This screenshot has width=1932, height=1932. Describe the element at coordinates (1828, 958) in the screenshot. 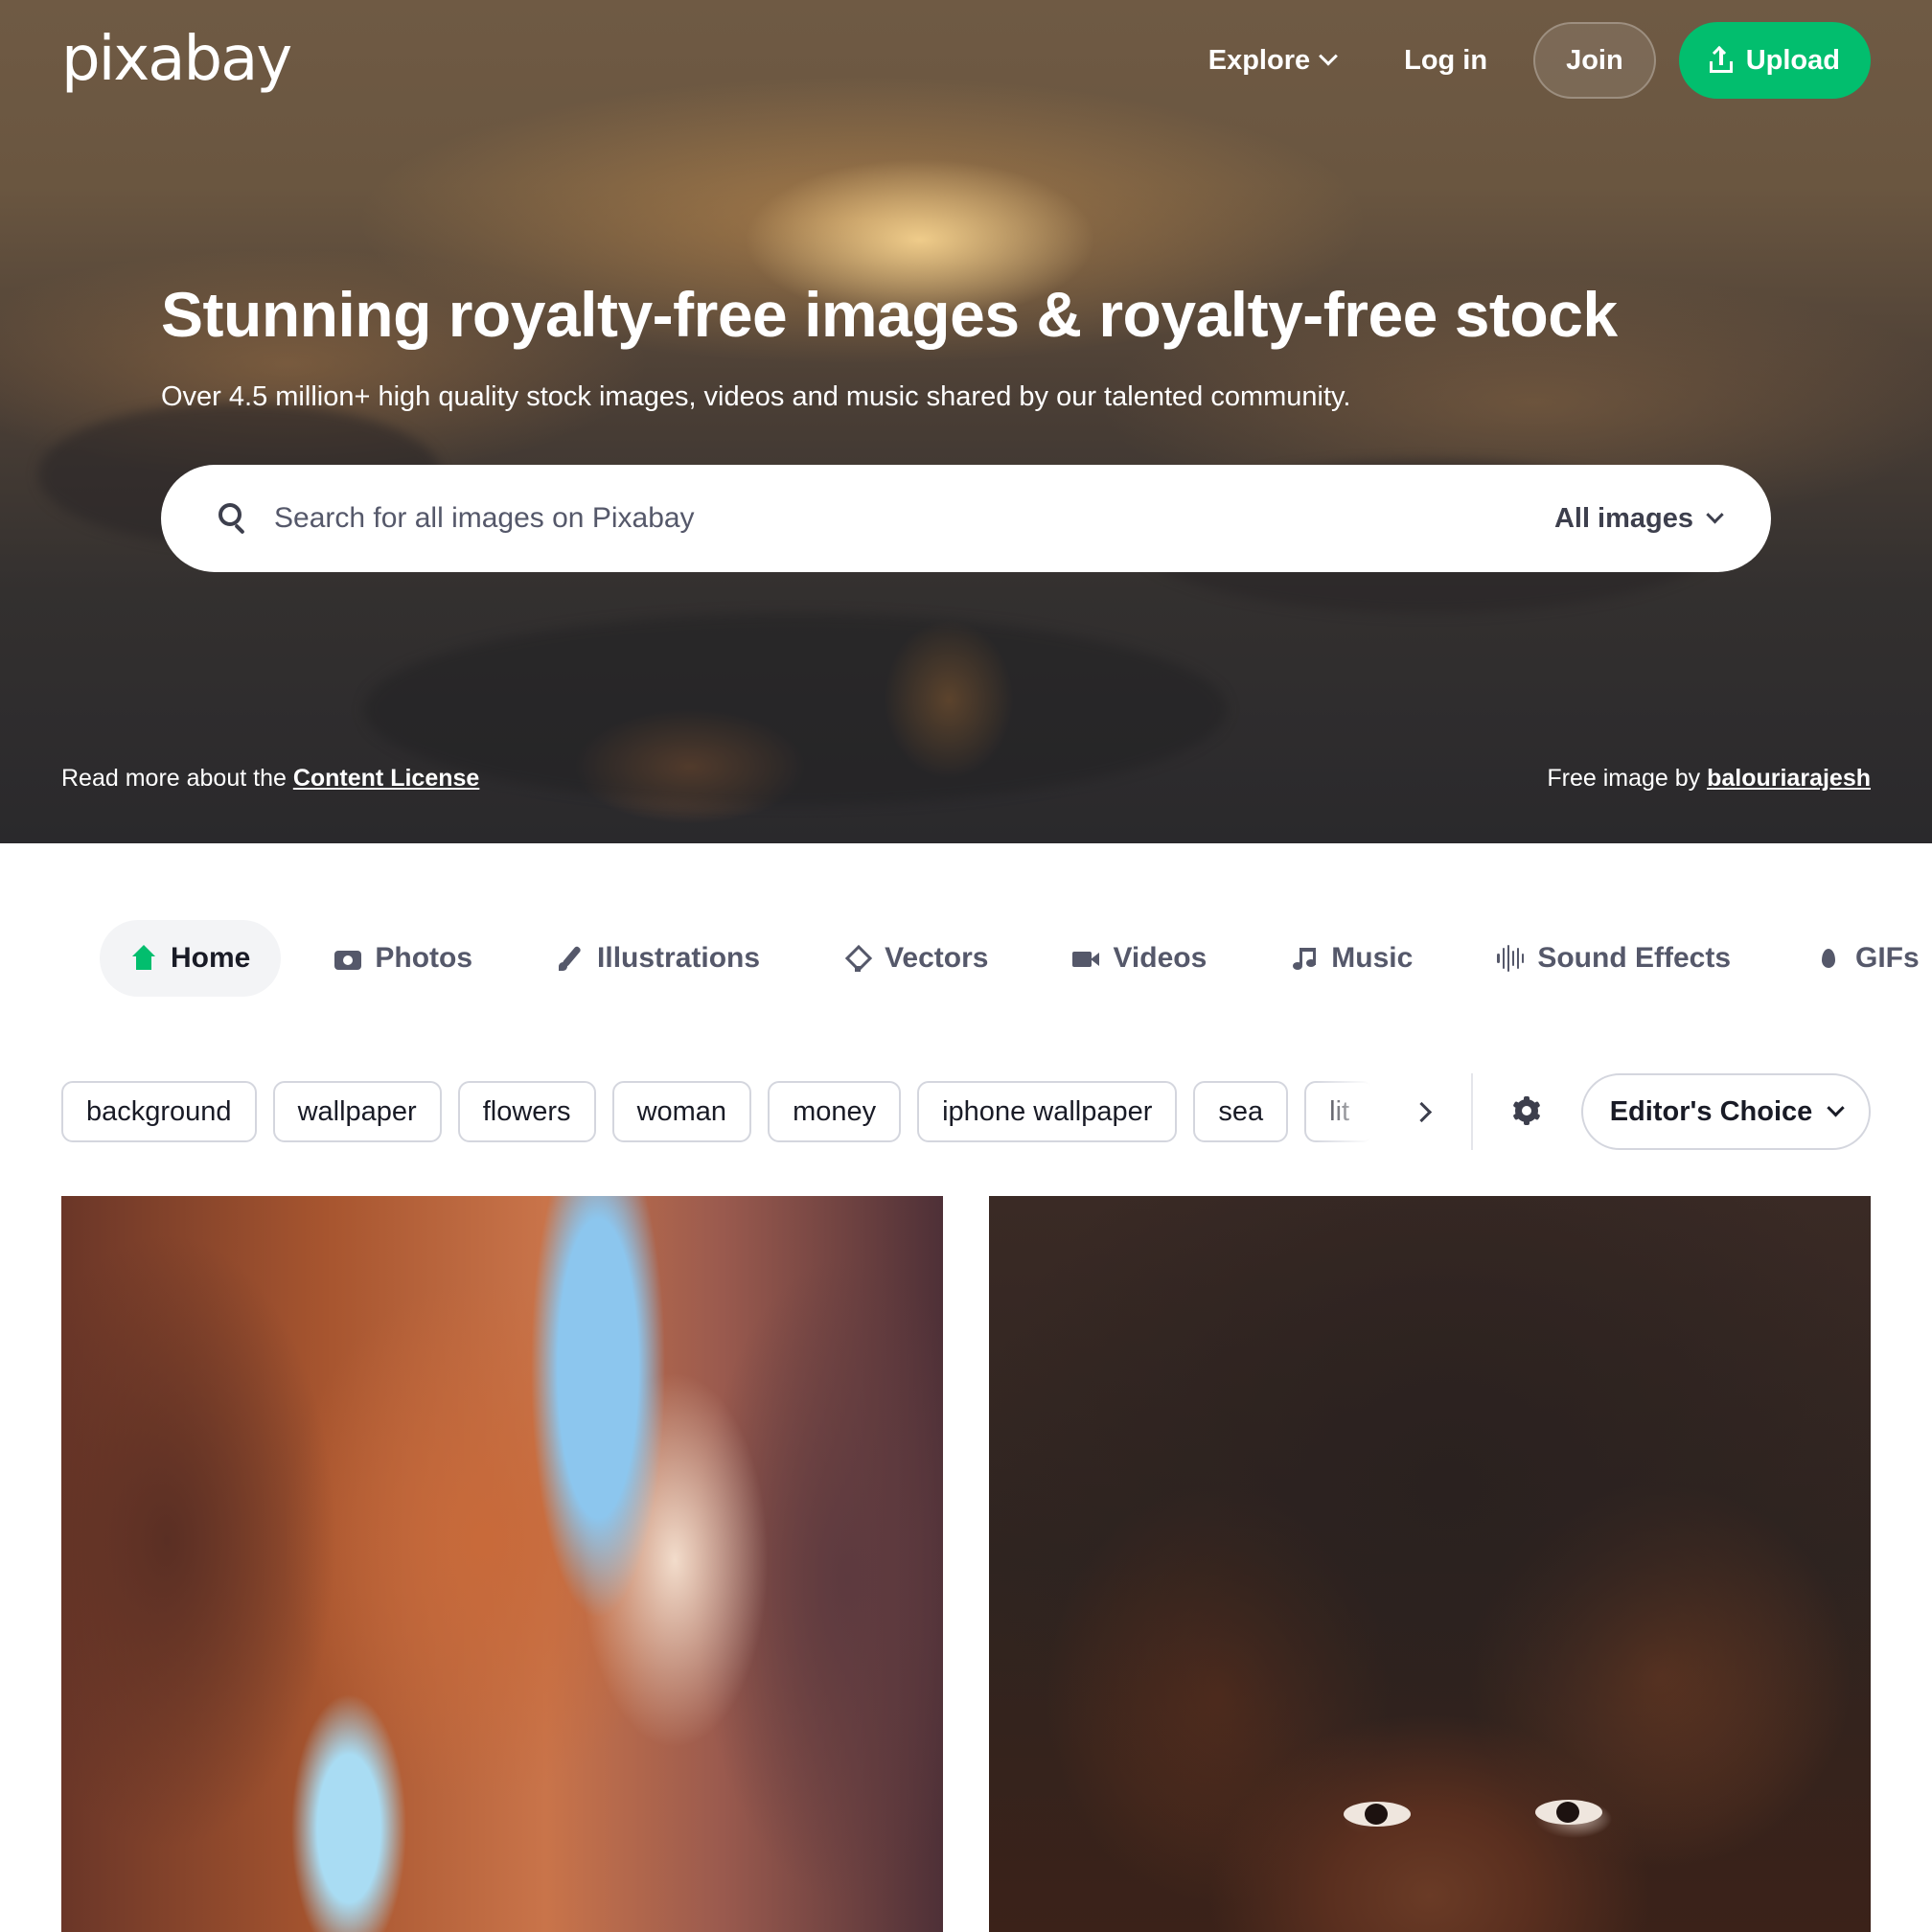

I see `flame-icon` at that location.